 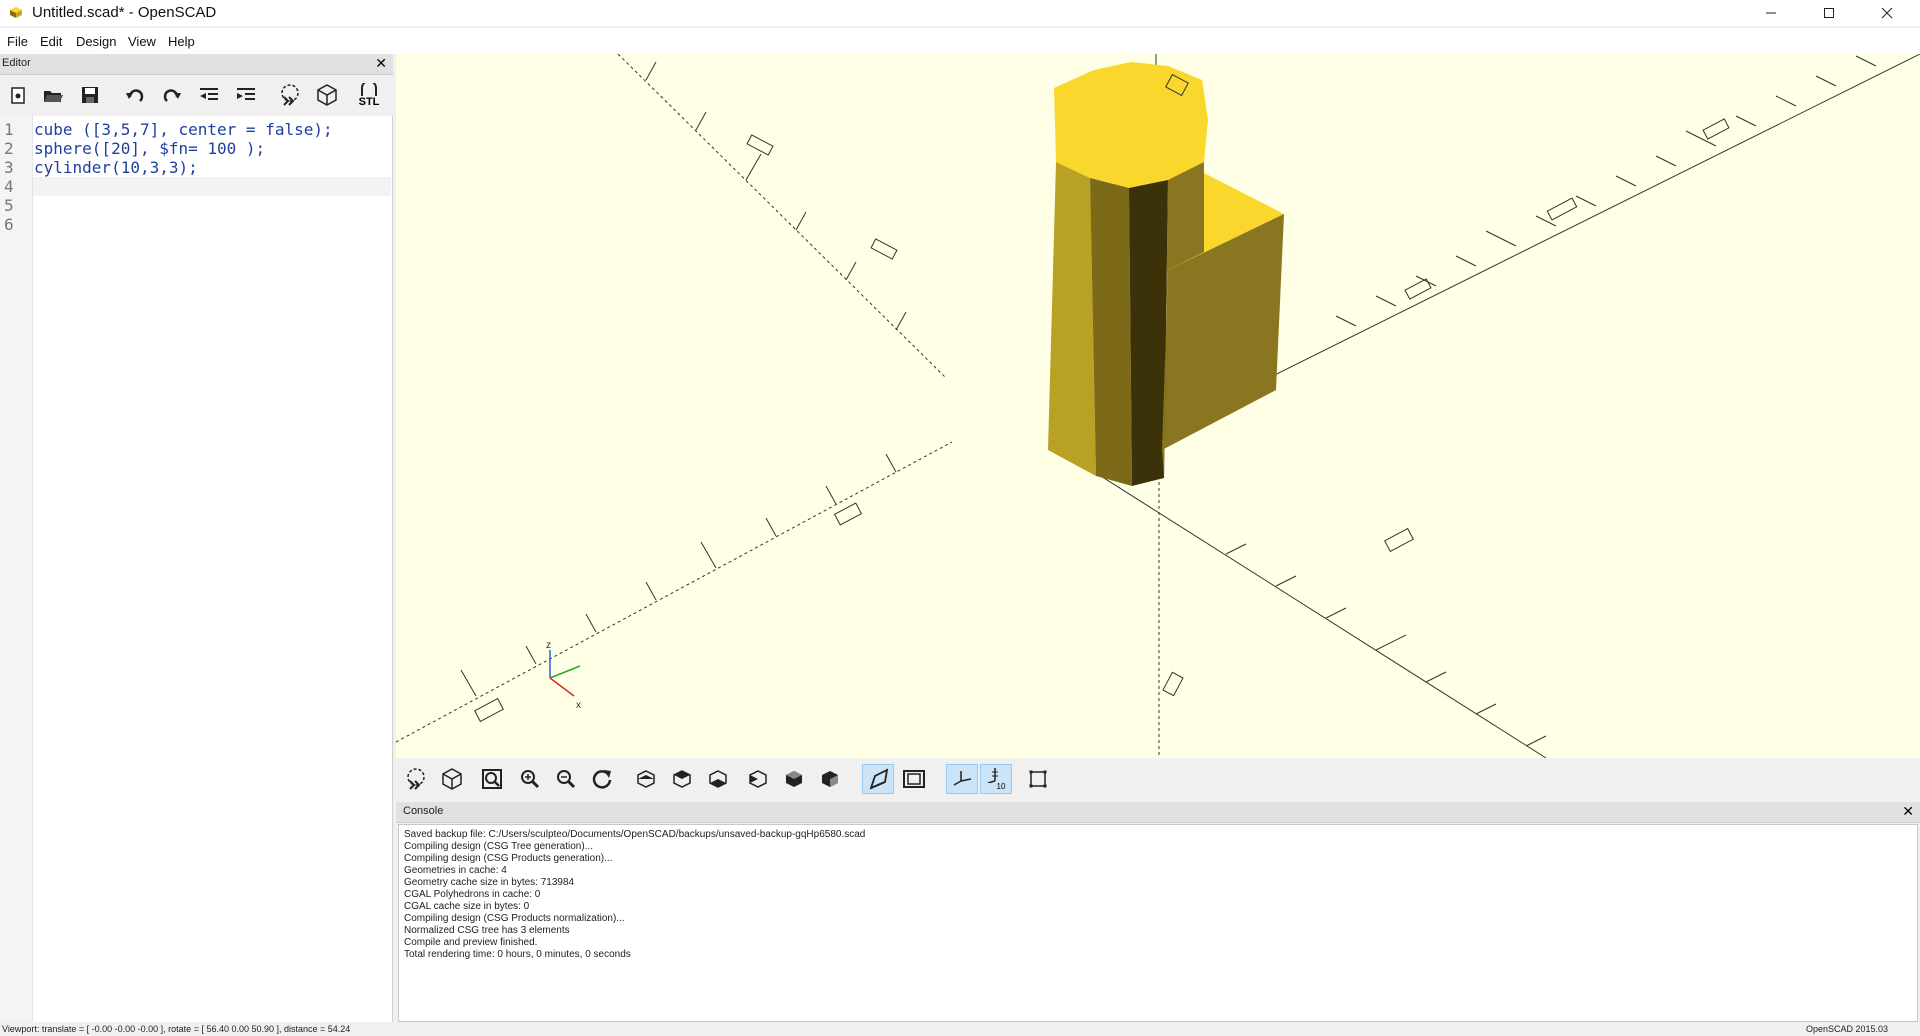 What do you see at coordinates (489, 882) in the screenshot?
I see `console-line: Geometry cache size in bytes: 713984` at bounding box center [489, 882].